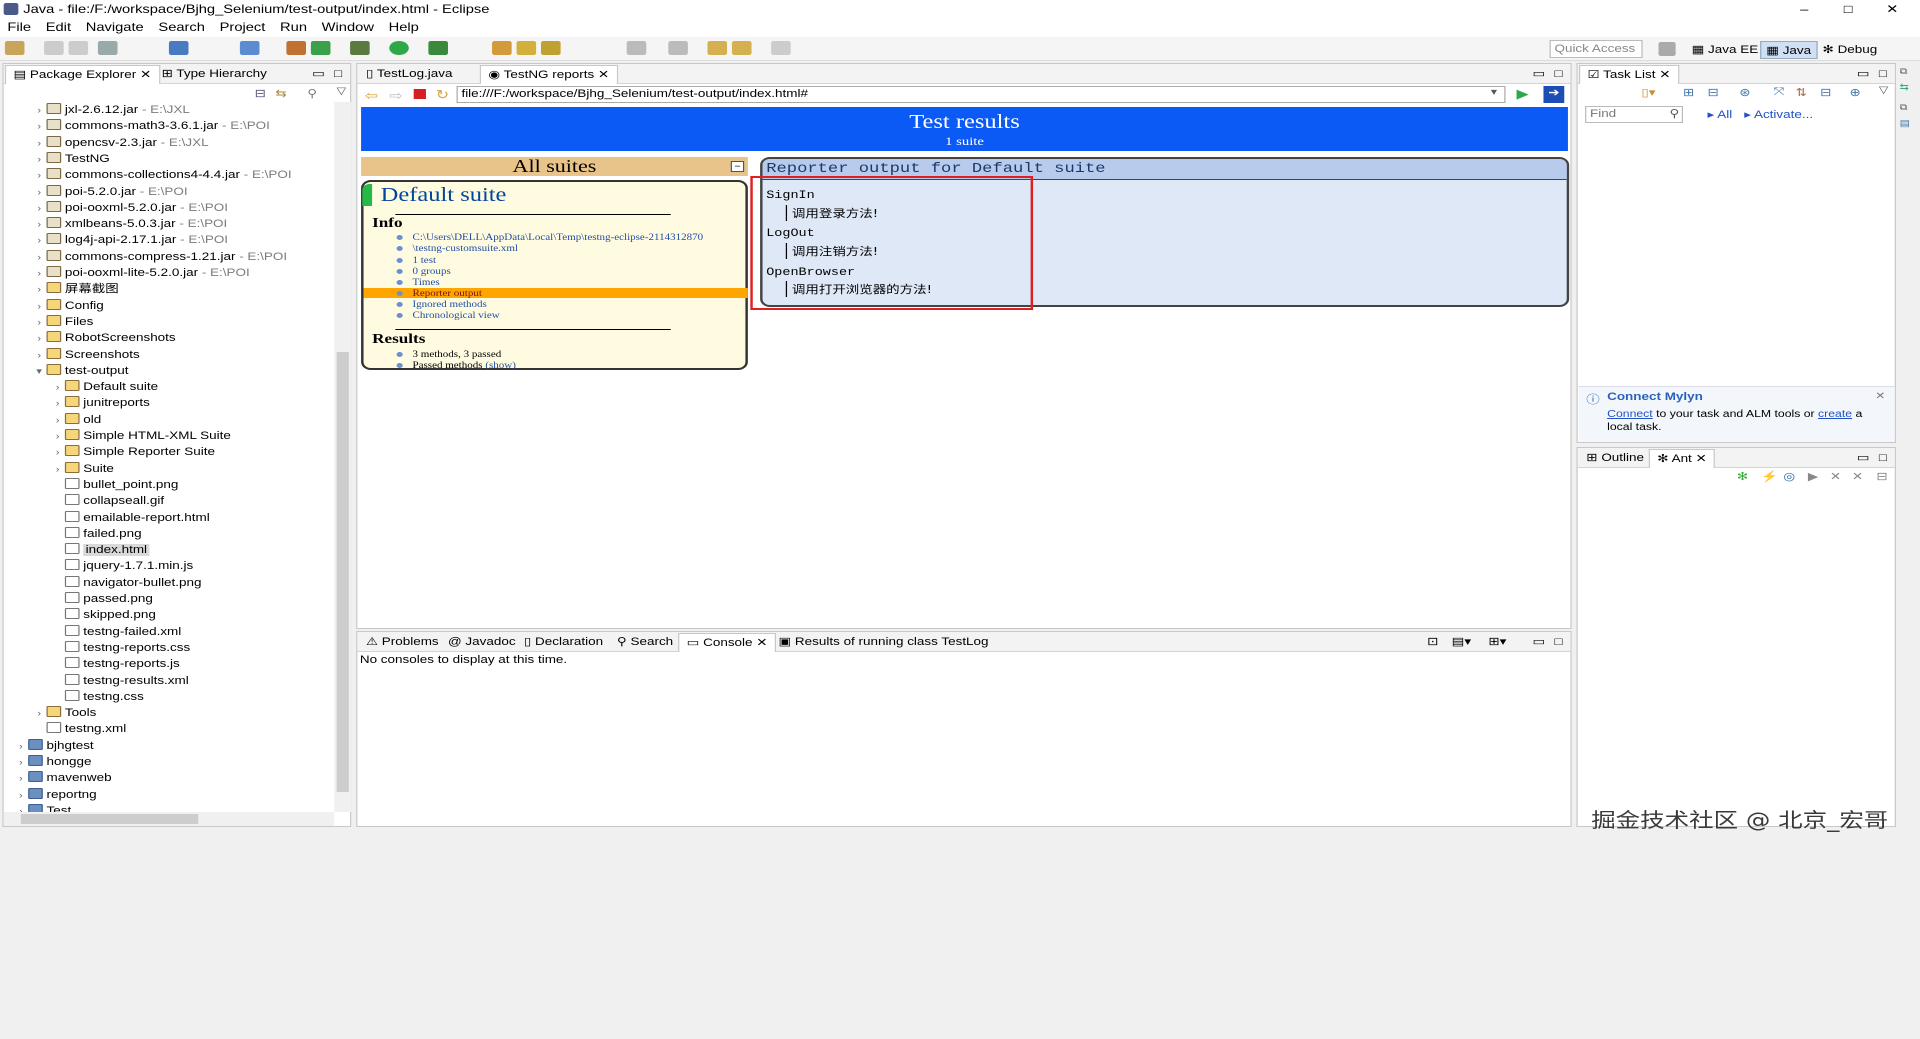  Describe the element at coordinates (636, 48) in the screenshot. I see `next-annotation-icon` at that location.